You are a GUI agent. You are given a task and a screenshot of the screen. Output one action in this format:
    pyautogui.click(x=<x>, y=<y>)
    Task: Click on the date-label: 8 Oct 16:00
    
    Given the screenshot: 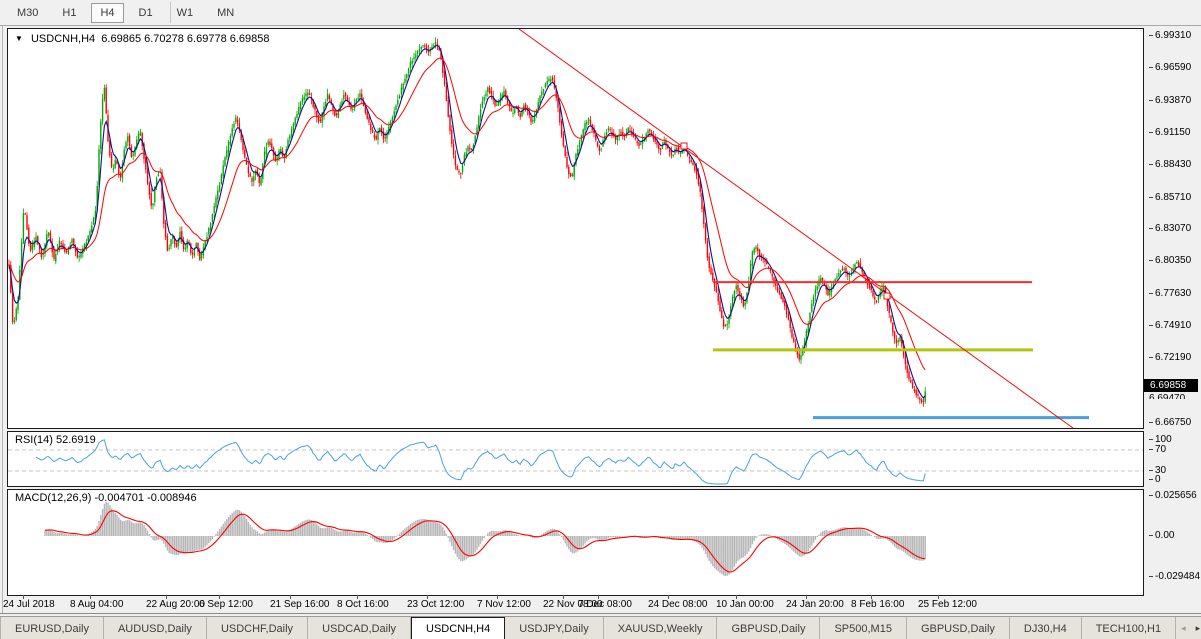 What is the action you would take?
    pyautogui.click(x=363, y=604)
    